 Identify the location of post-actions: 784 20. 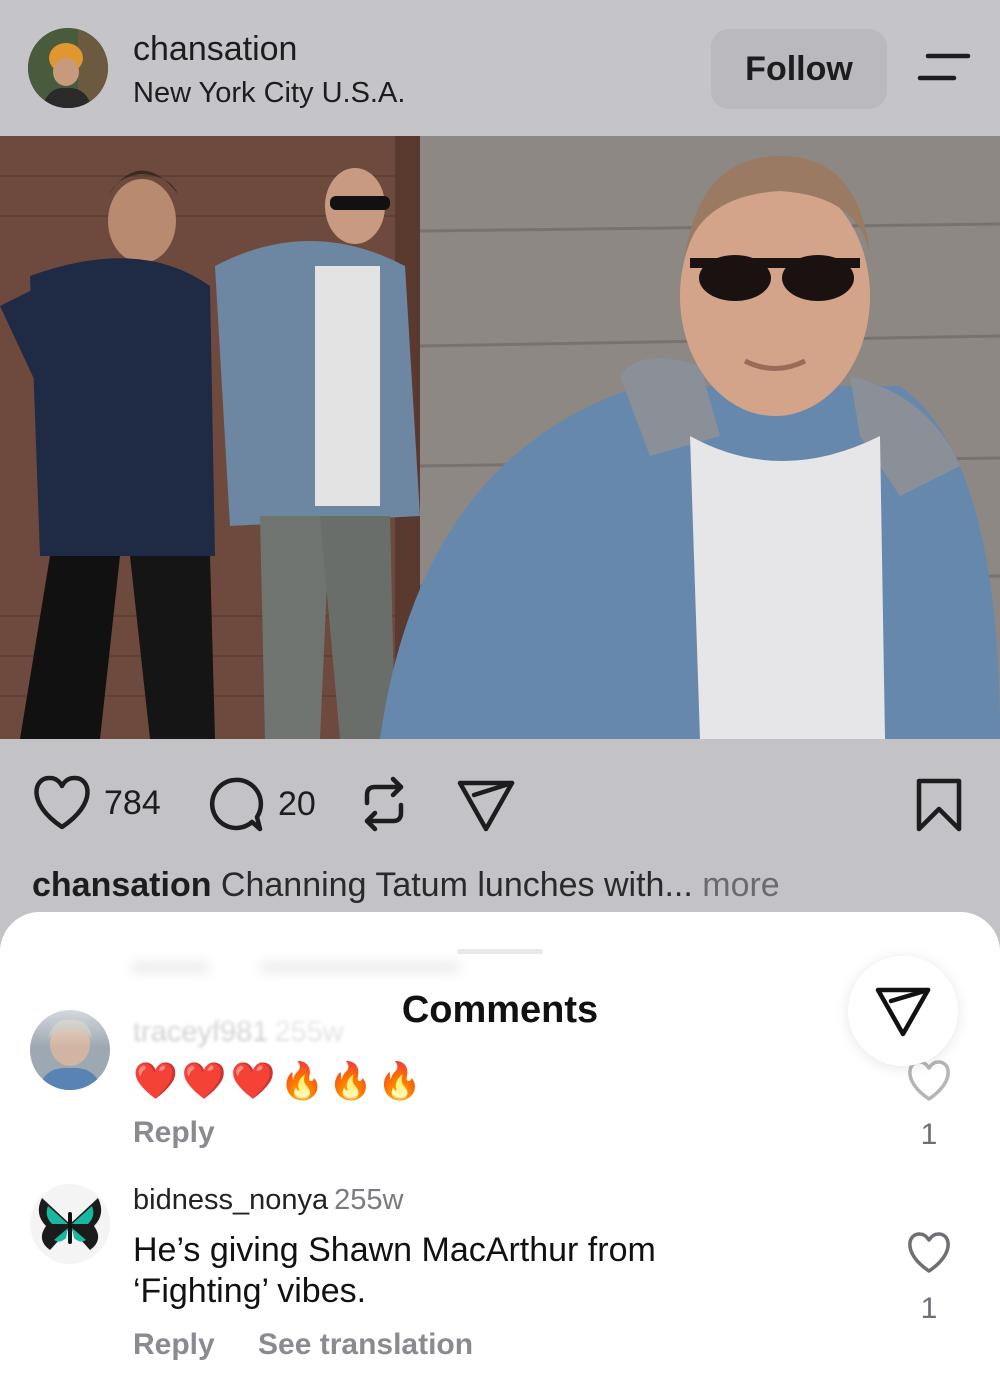
(500, 804).